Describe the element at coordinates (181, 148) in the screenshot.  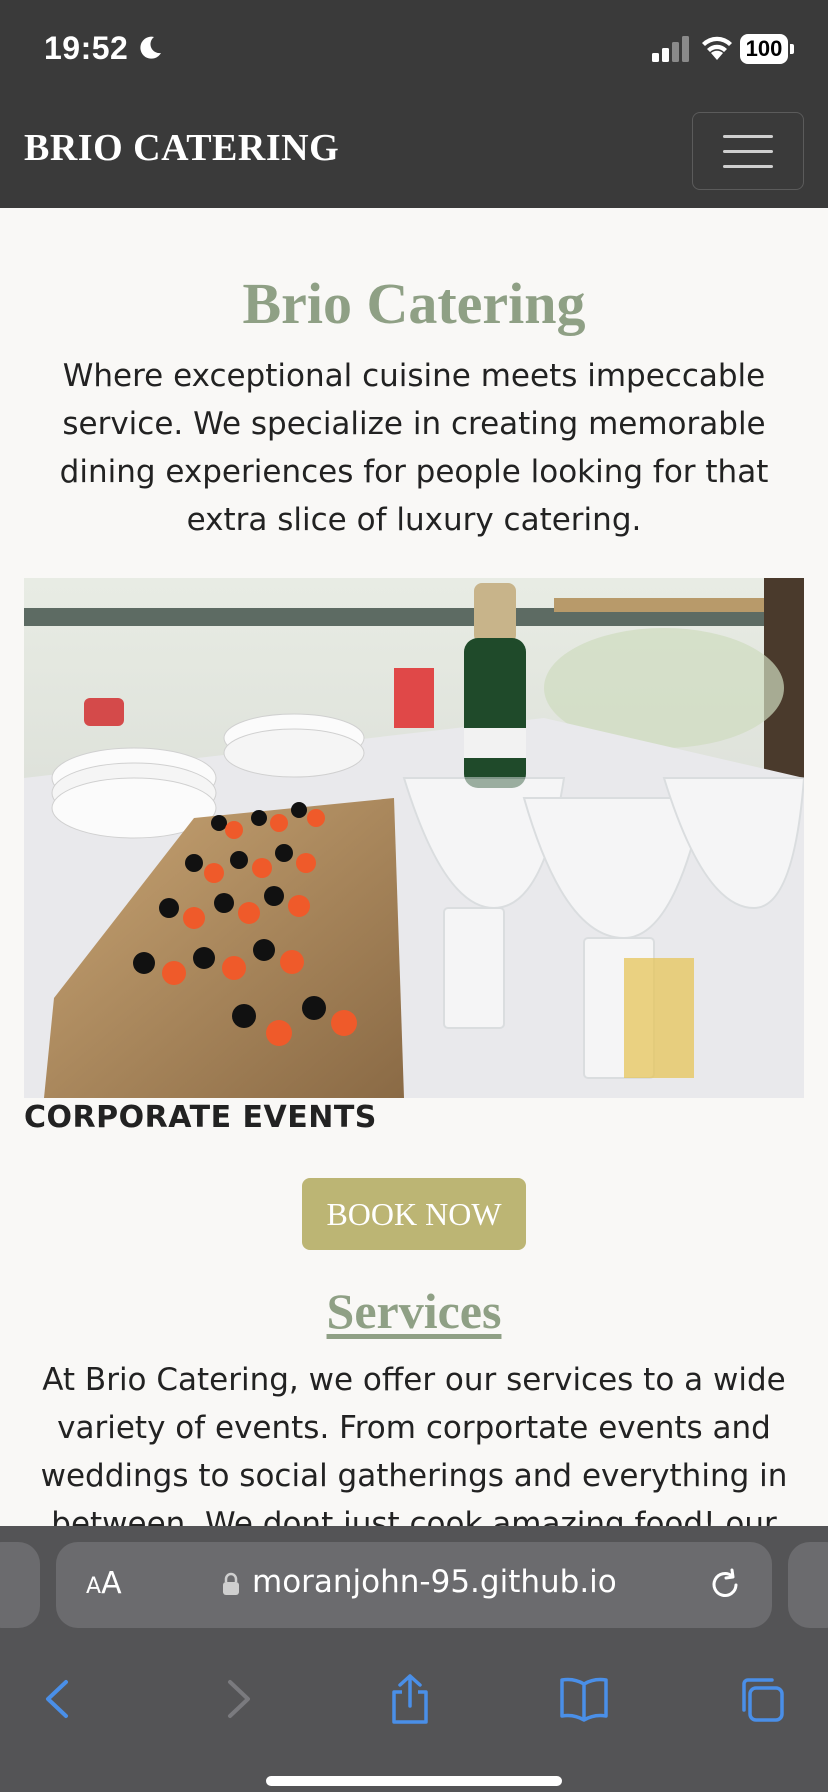
I see `navbar-brand: BRIO CATERING` at that location.